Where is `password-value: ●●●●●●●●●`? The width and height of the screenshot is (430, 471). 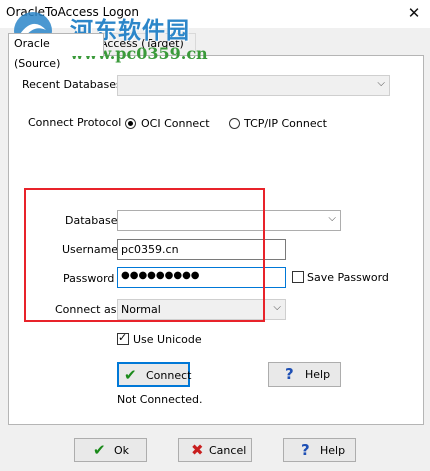
password-value: ●●●●●●●●● is located at coordinates (160, 275).